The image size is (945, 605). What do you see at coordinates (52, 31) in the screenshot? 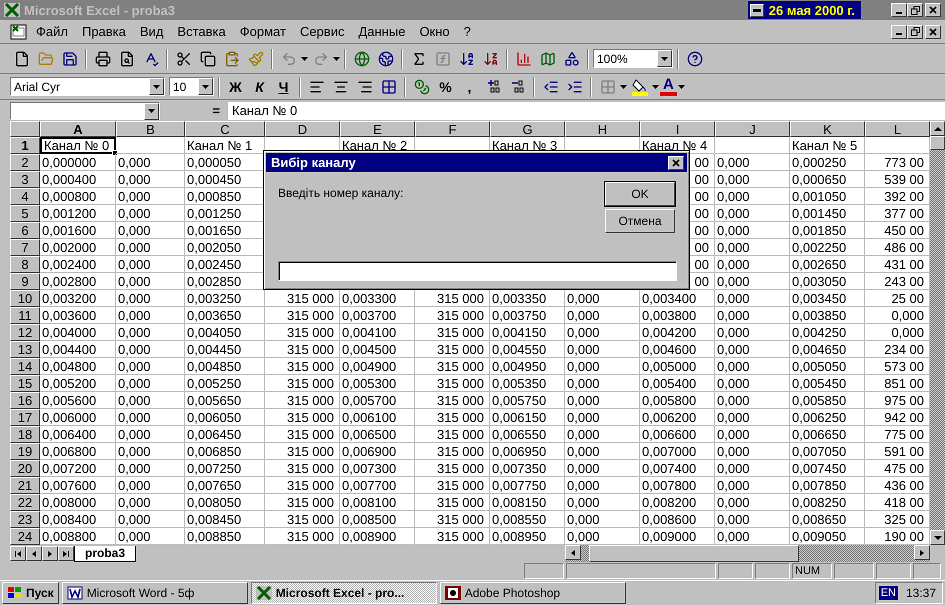
I see `menu-item: Файл` at bounding box center [52, 31].